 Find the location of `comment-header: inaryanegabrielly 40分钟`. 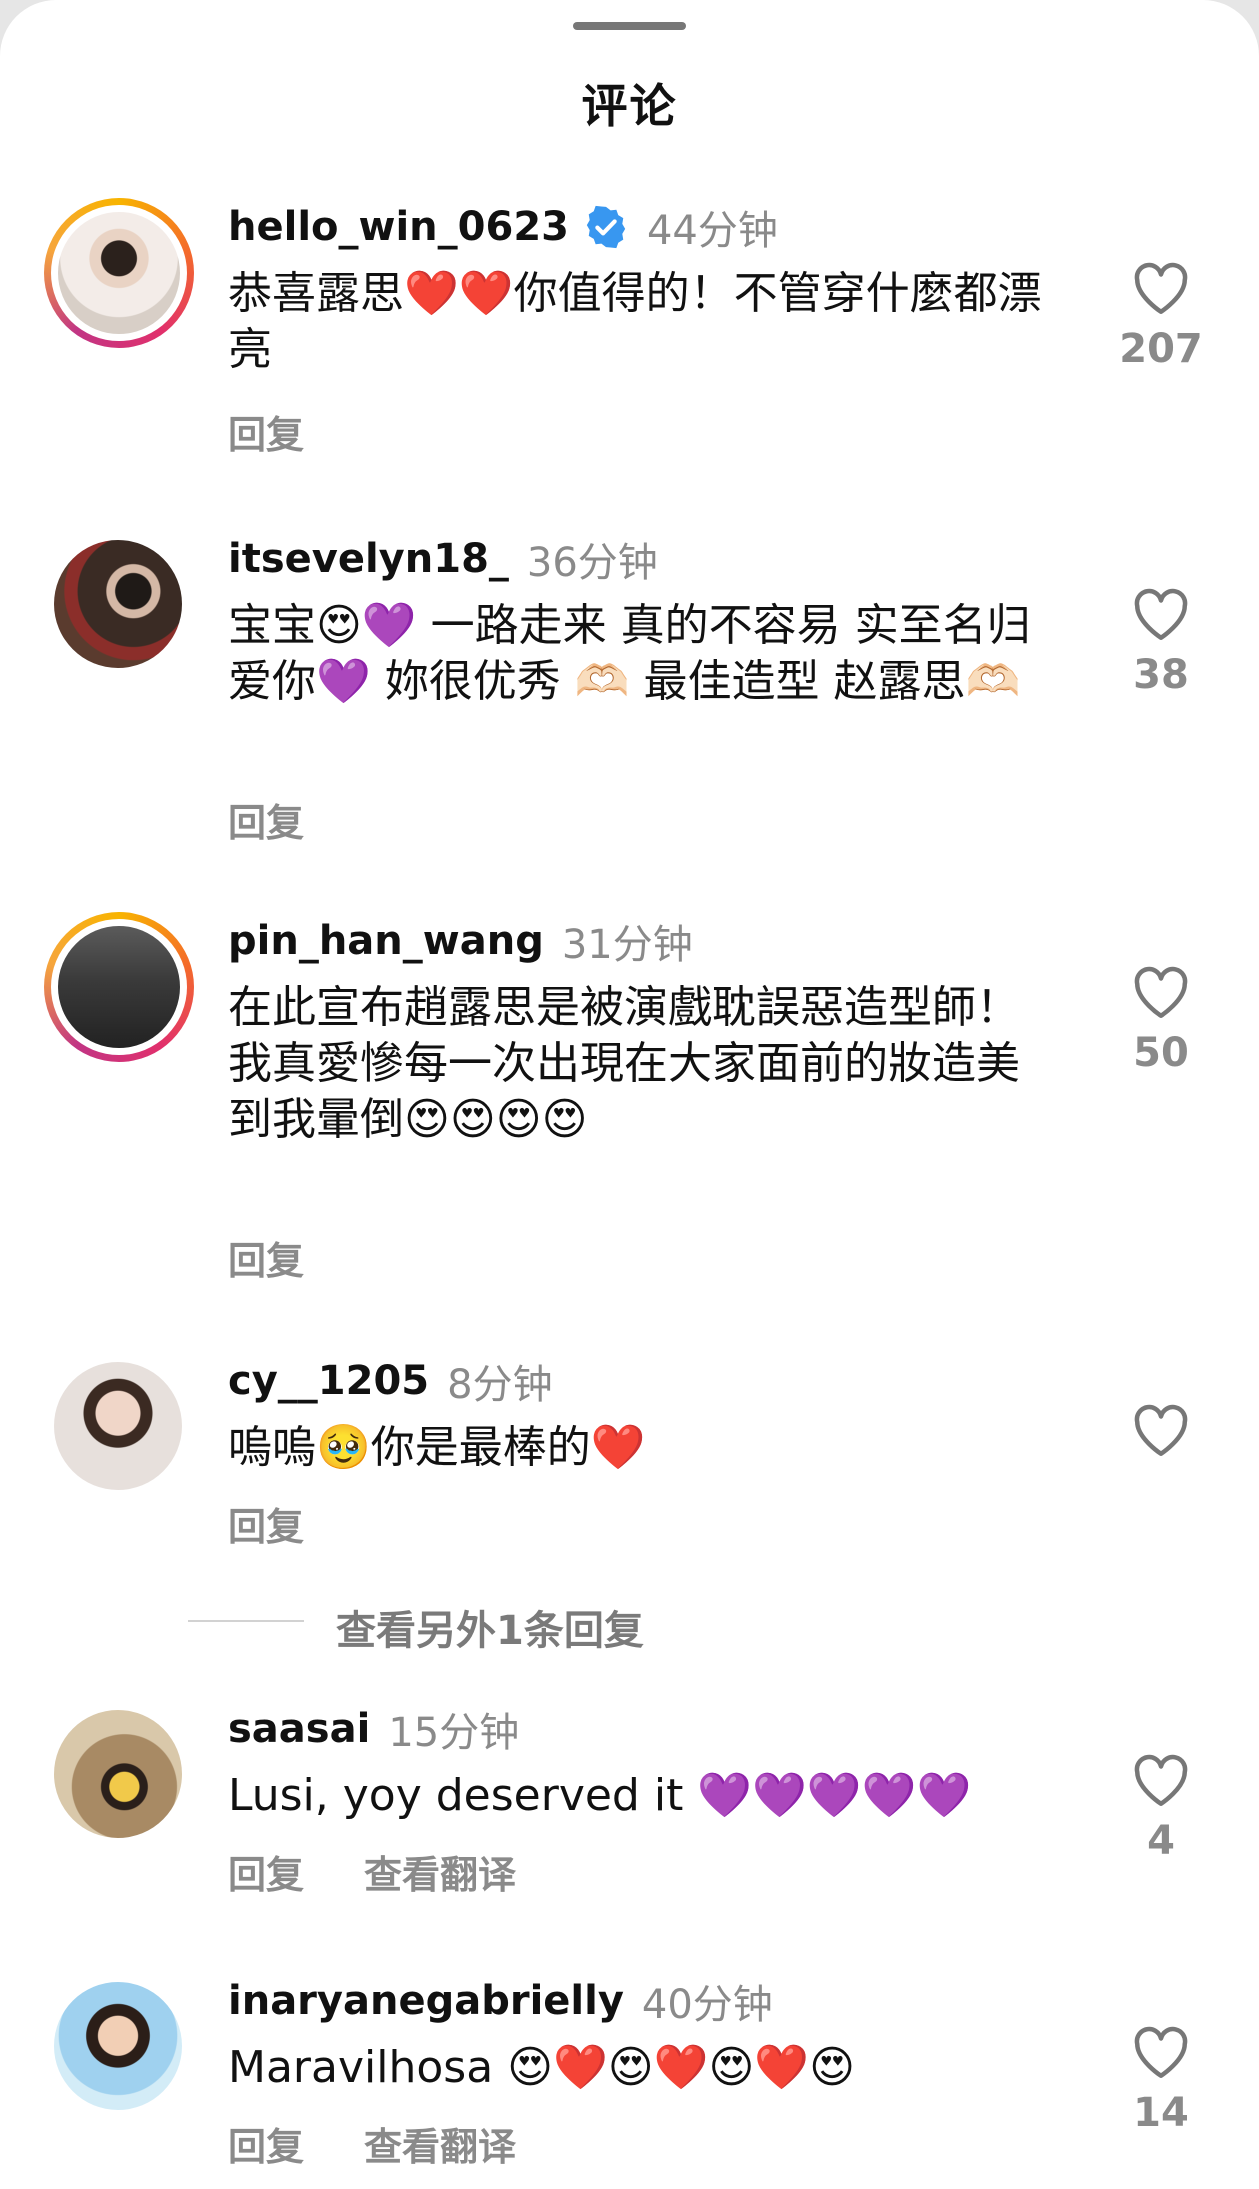

comment-header: inaryanegabrielly 40分钟 is located at coordinates (500, 2001).